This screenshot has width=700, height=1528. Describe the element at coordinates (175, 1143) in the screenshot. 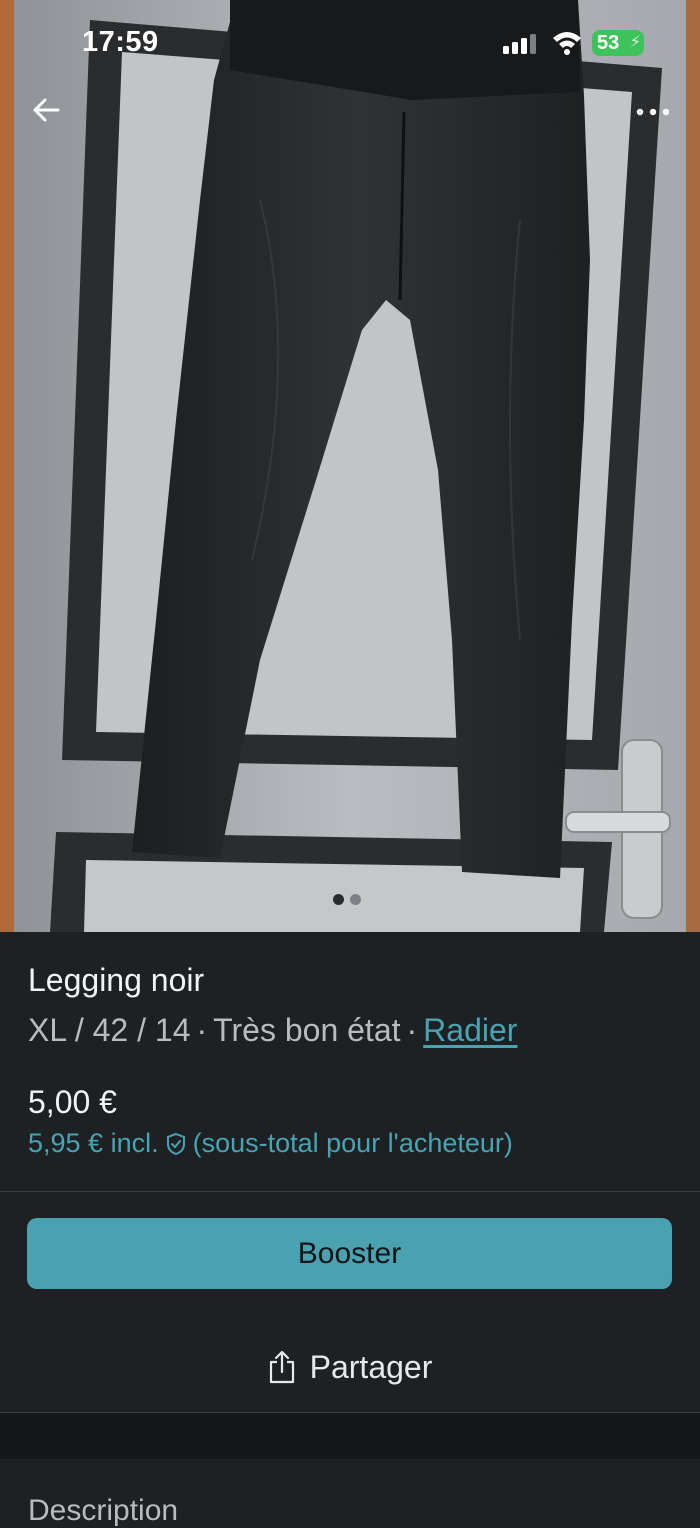

I see `shield-check-icon` at that location.